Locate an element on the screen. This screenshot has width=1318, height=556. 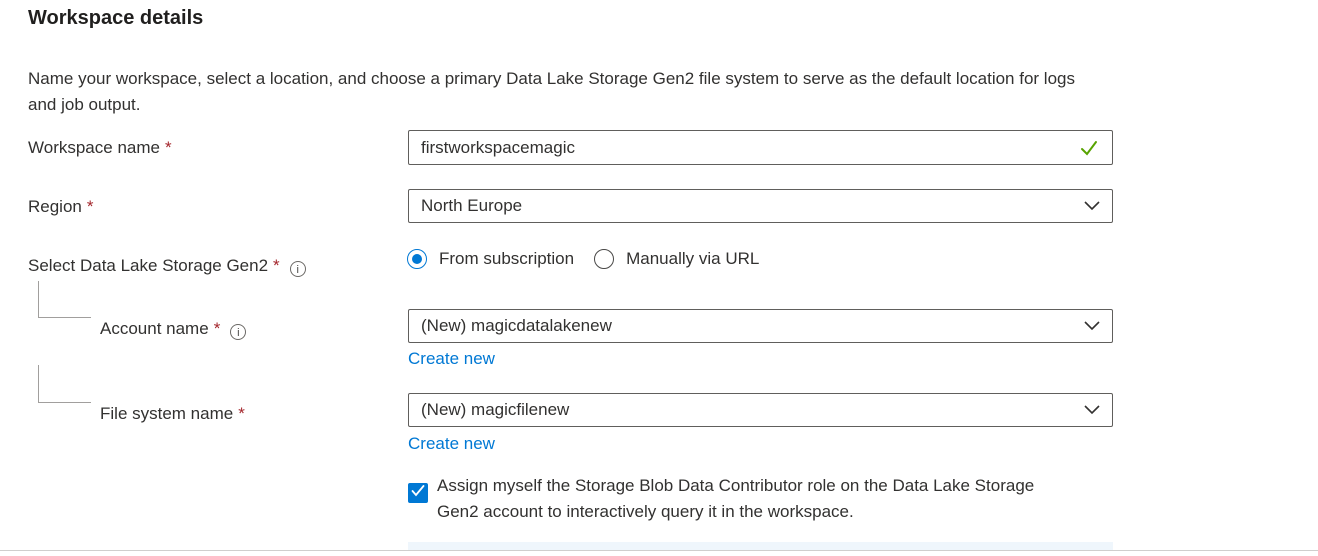
file-system-create-new-link: Create new is located at coordinates (451, 444).